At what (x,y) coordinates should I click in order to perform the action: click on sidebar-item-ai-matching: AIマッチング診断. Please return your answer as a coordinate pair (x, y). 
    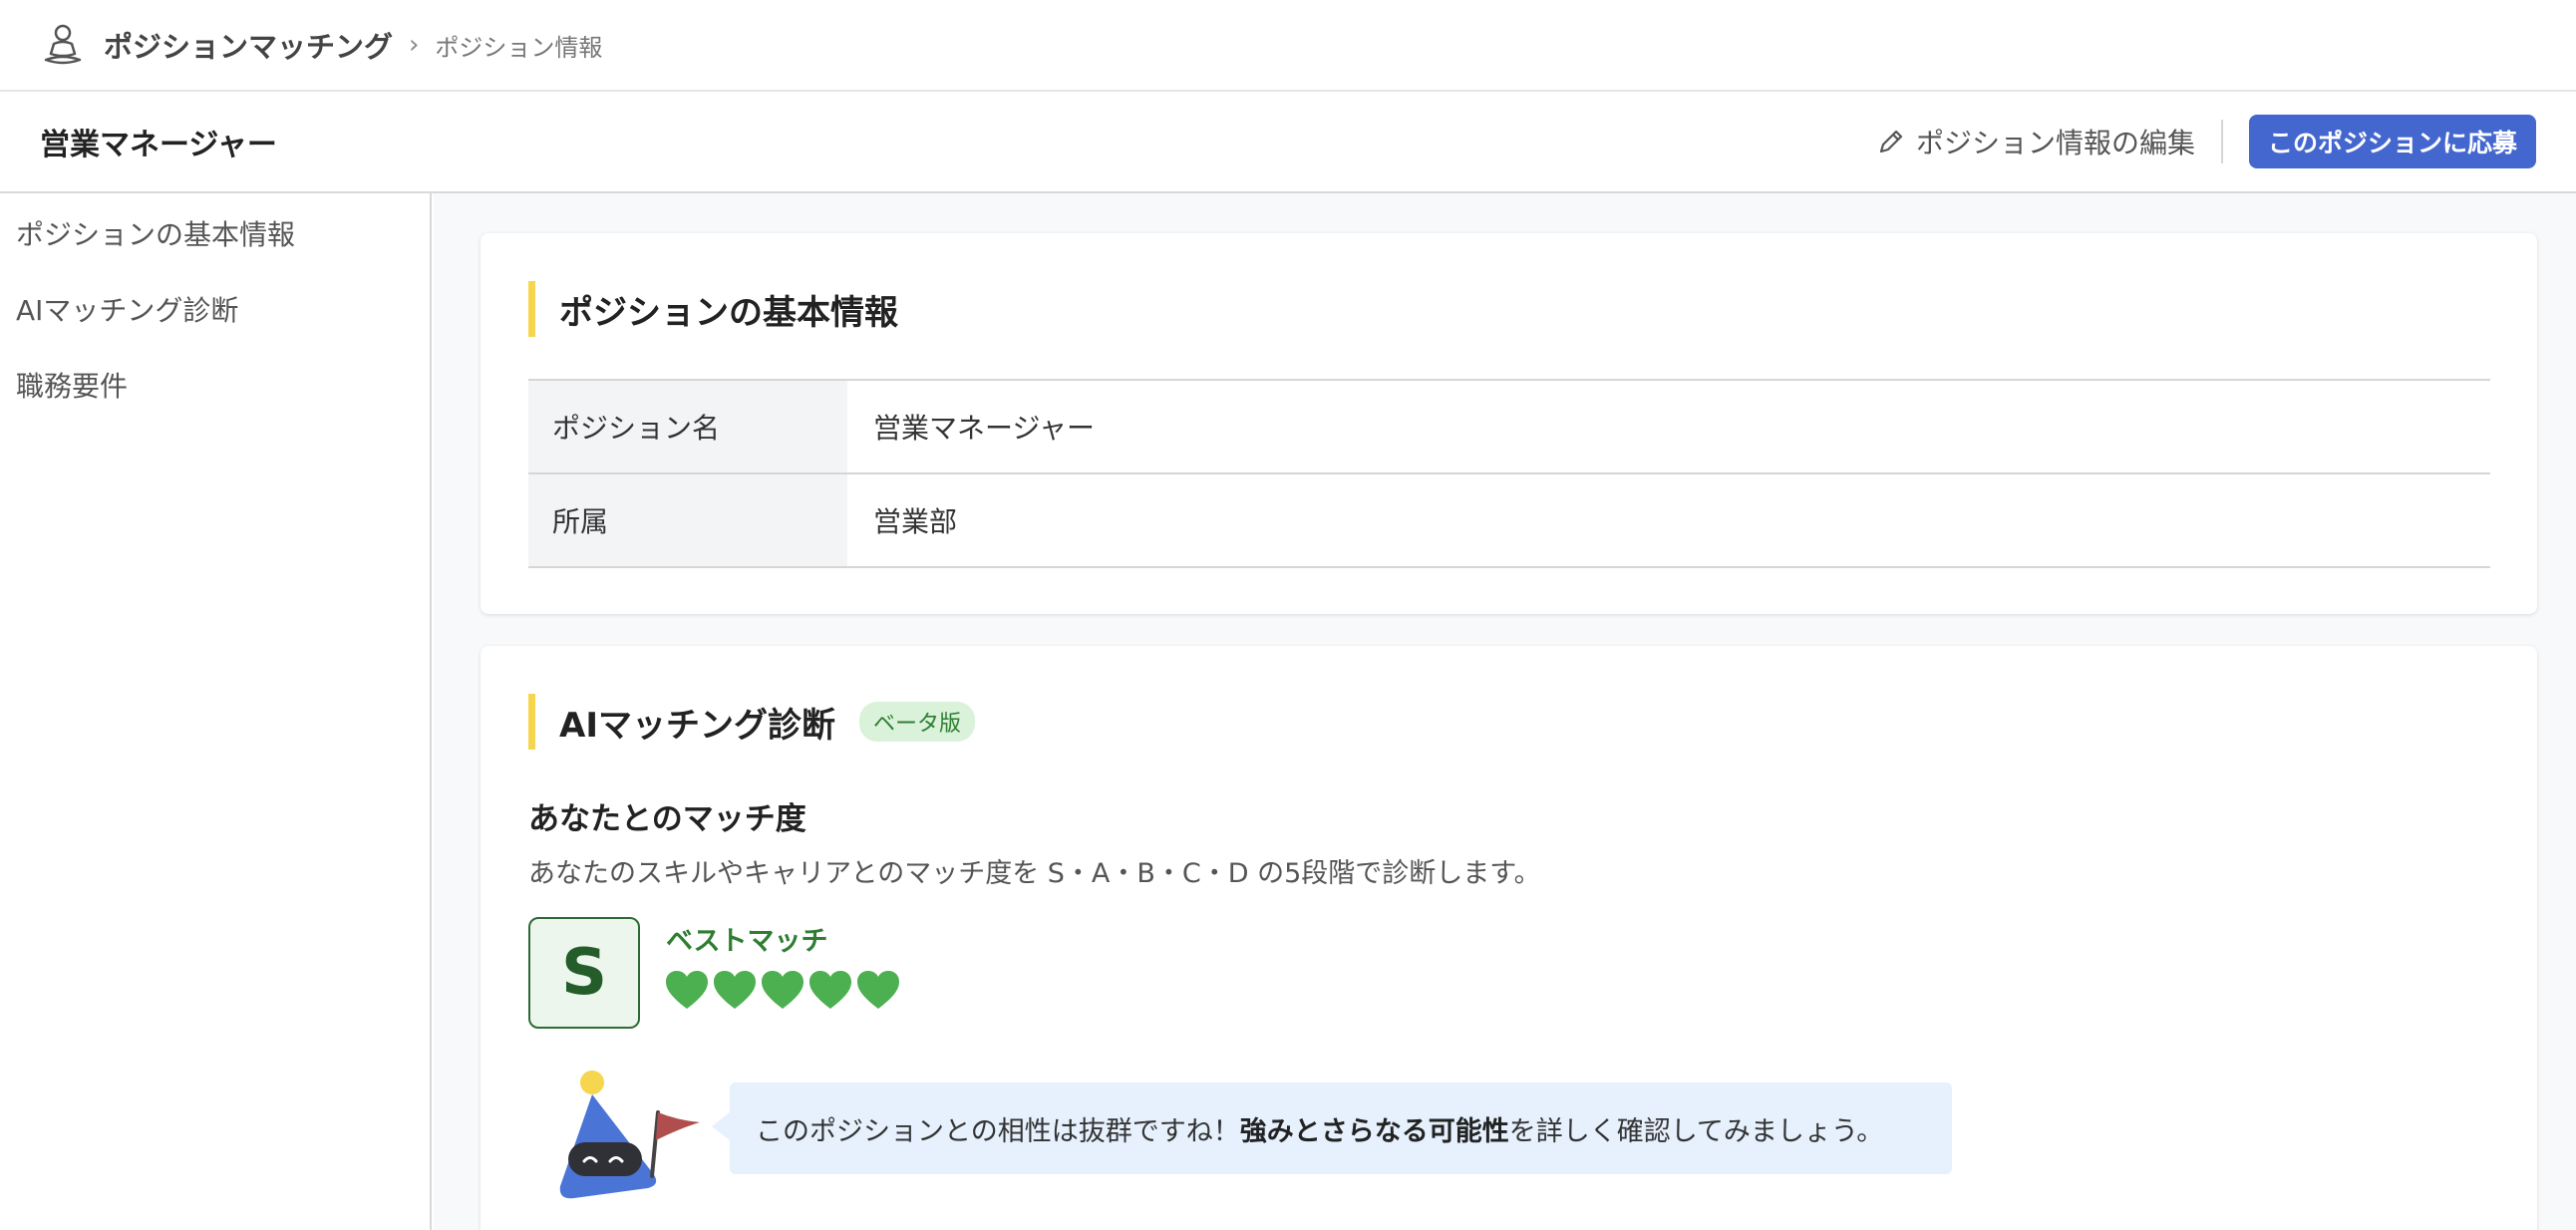
    Looking at the image, I should click on (215, 311).